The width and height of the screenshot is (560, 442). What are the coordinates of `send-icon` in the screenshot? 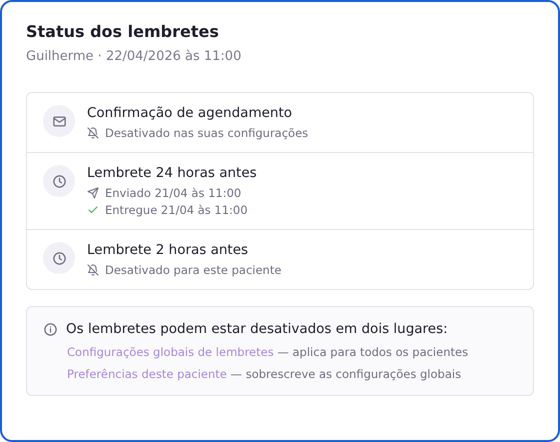 It's located at (93, 193).